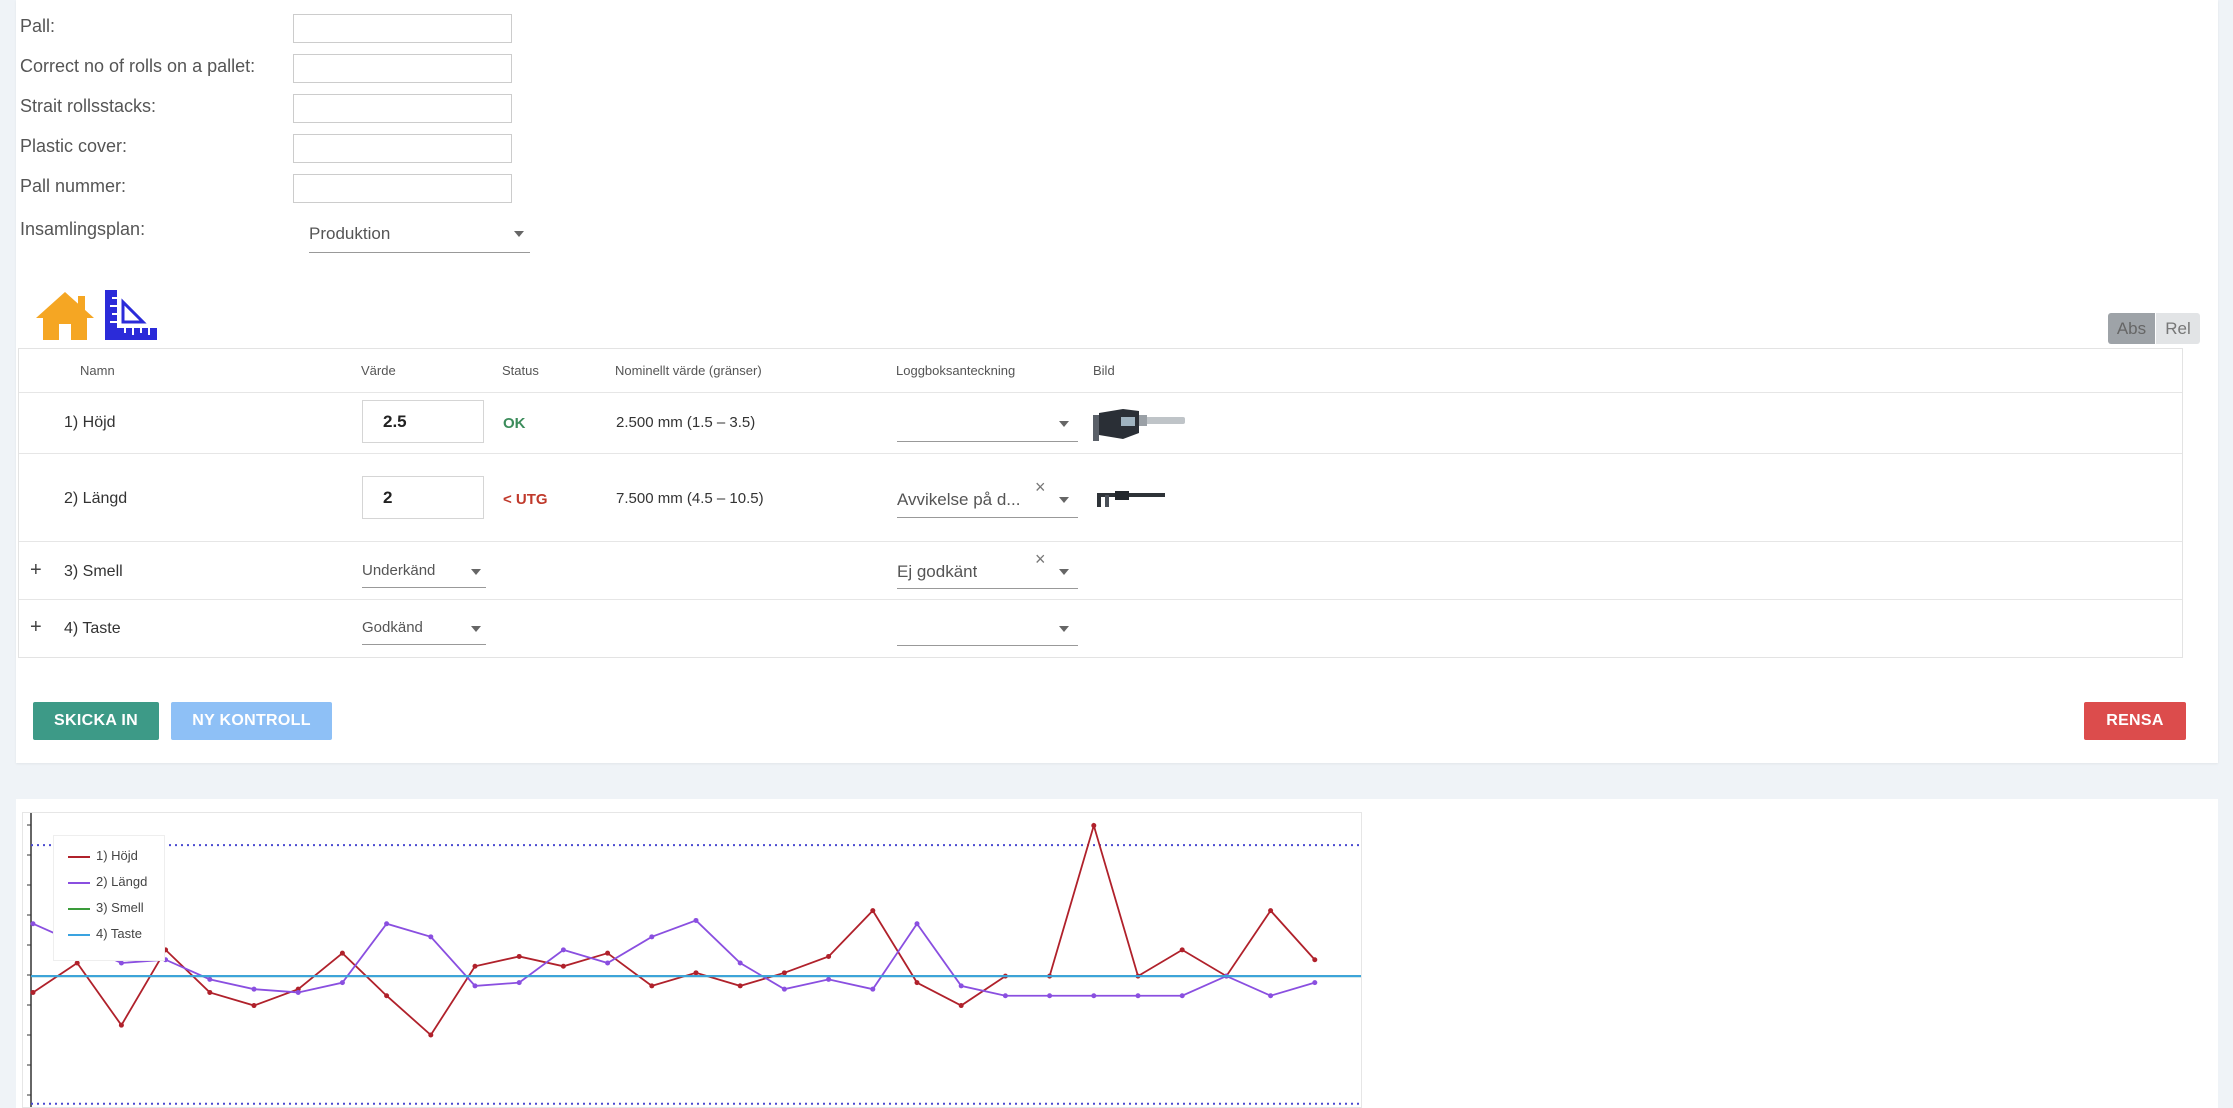 This screenshot has width=2233, height=1108. What do you see at coordinates (424, 629) in the screenshot?
I see `value-select: Godkänd` at bounding box center [424, 629].